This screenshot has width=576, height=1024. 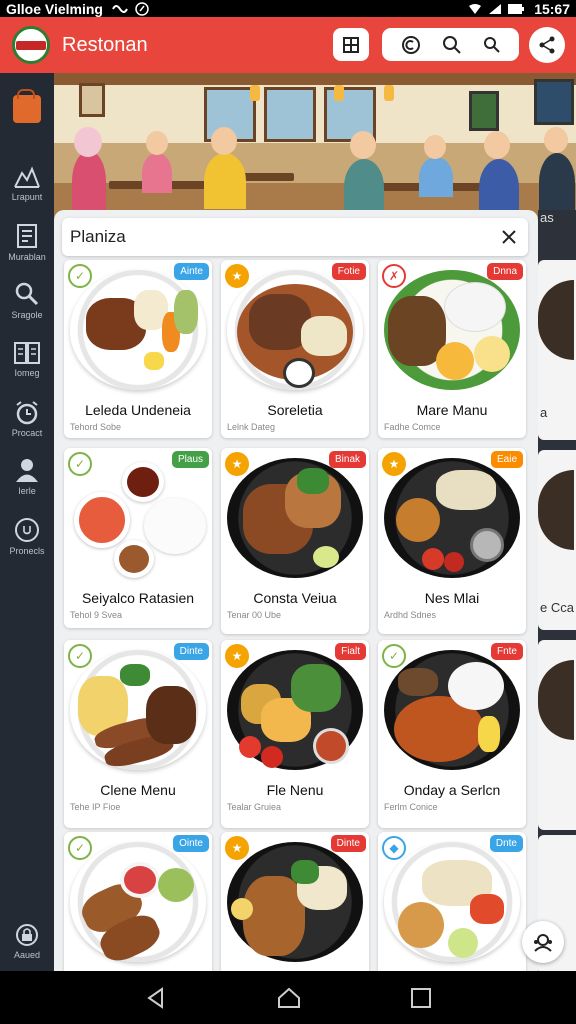 I want to click on shopping-bag-icon, so click(x=27, y=106).